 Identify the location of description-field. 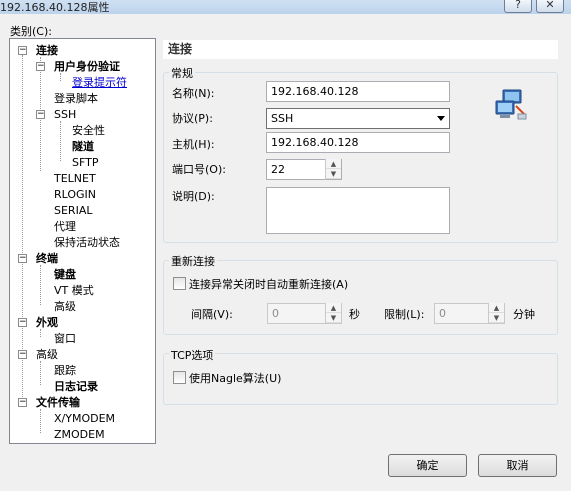
(358, 210).